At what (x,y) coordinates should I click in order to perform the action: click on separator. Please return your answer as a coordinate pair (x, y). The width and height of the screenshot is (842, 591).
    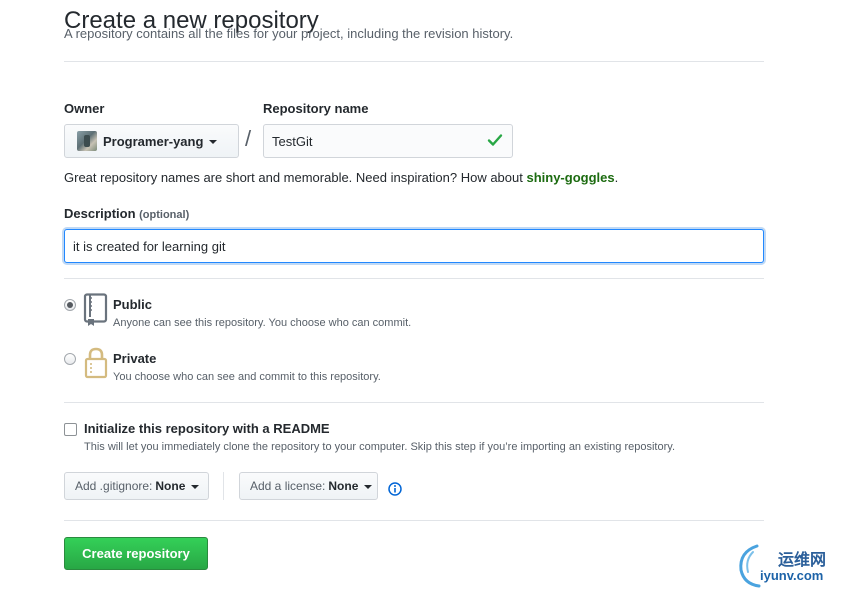
    Looking at the image, I should click on (223, 486).